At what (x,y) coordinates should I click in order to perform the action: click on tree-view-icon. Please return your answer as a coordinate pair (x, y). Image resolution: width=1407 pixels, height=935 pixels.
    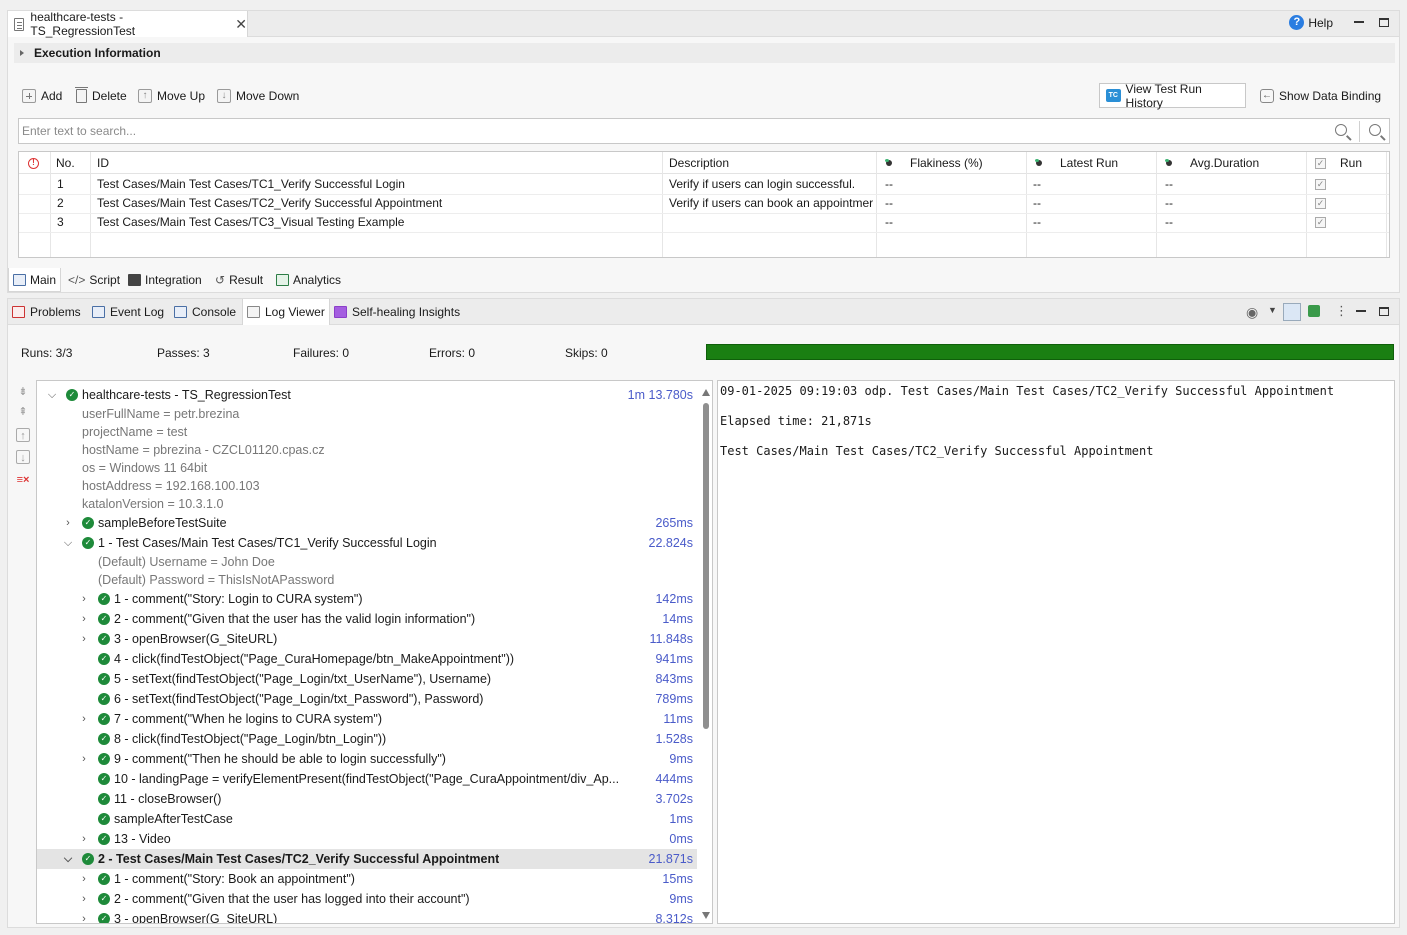
    Looking at the image, I should click on (1292, 312).